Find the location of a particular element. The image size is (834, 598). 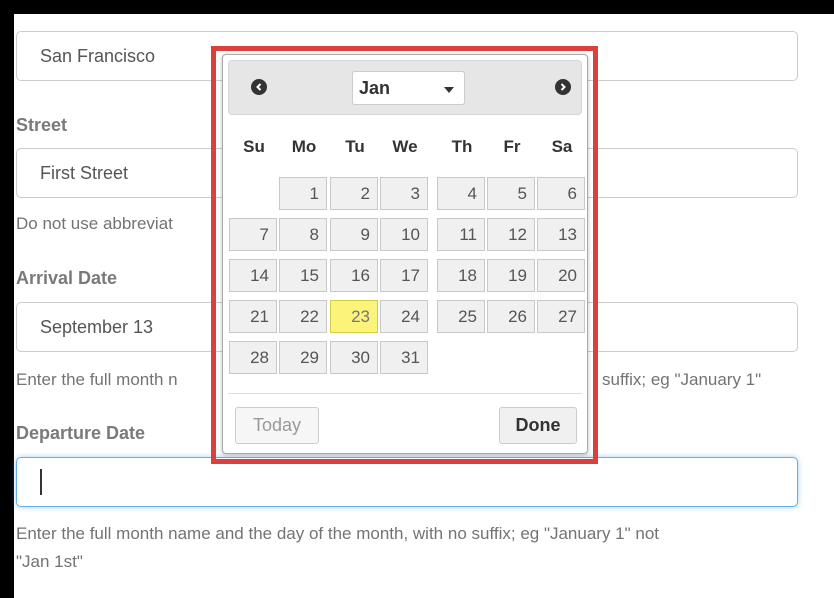

calendar-day-9: 9 is located at coordinates (354, 234).